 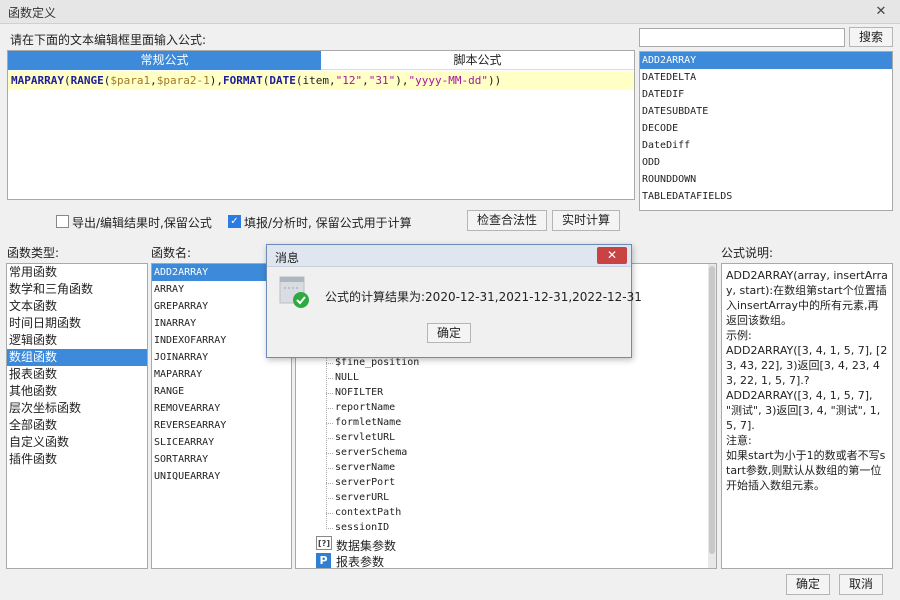 I want to click on search-result-item: ROUNDDOWN, so click(x=766, y=179).